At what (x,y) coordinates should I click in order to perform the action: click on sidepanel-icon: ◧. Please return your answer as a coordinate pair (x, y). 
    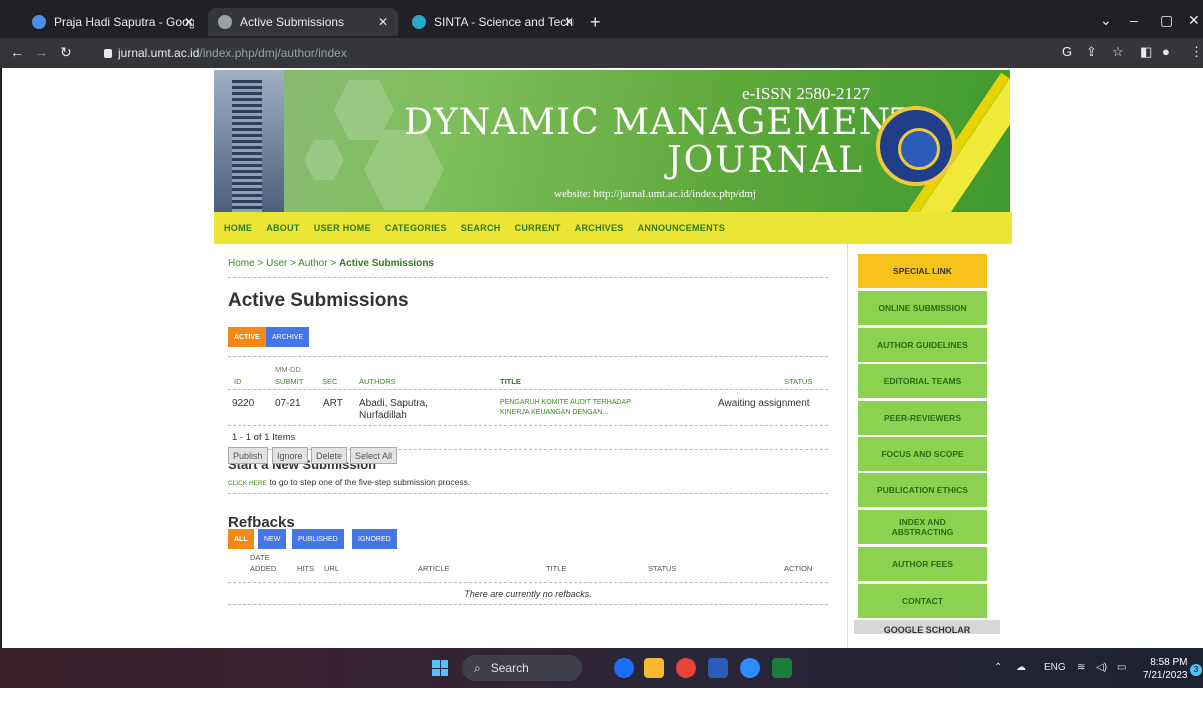
    Looking at the image, I should click on (1146, 52).